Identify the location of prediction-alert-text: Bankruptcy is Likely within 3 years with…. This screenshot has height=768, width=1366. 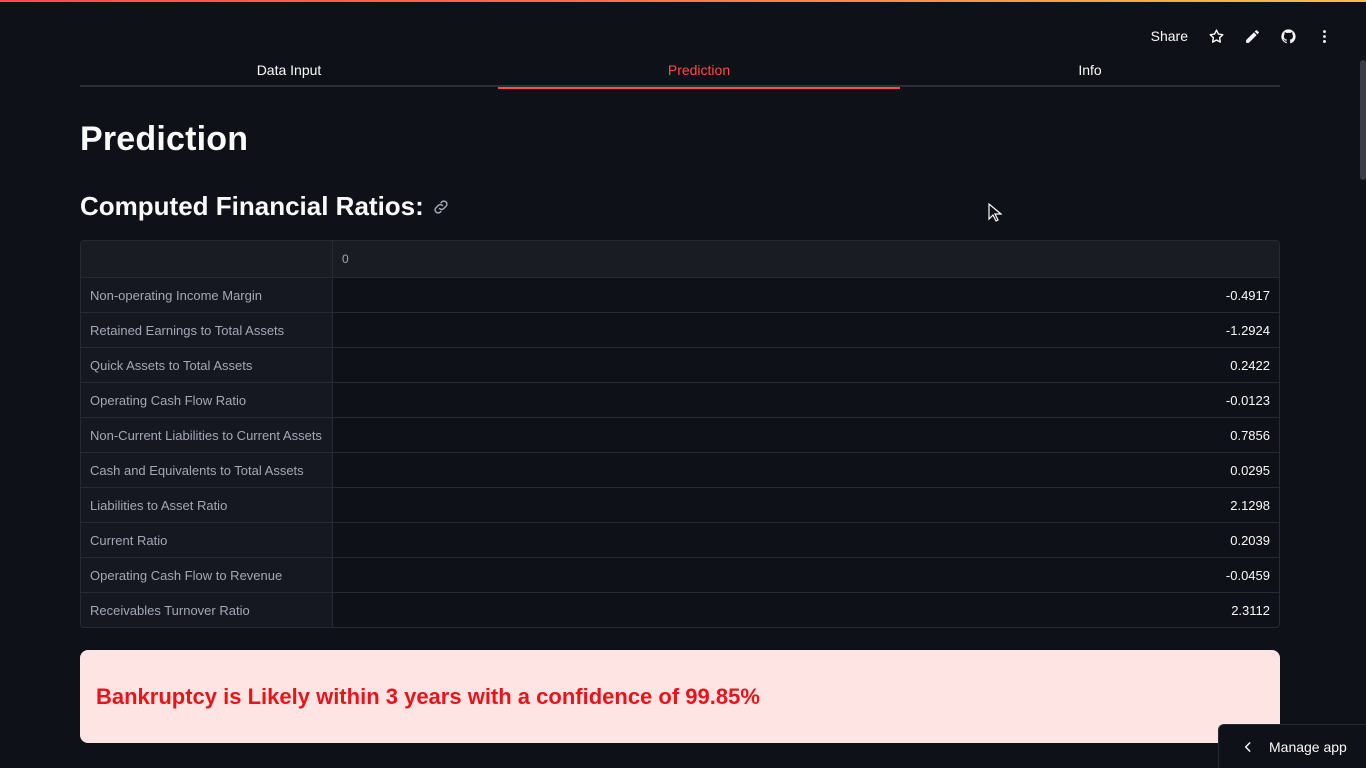
(428, 696).